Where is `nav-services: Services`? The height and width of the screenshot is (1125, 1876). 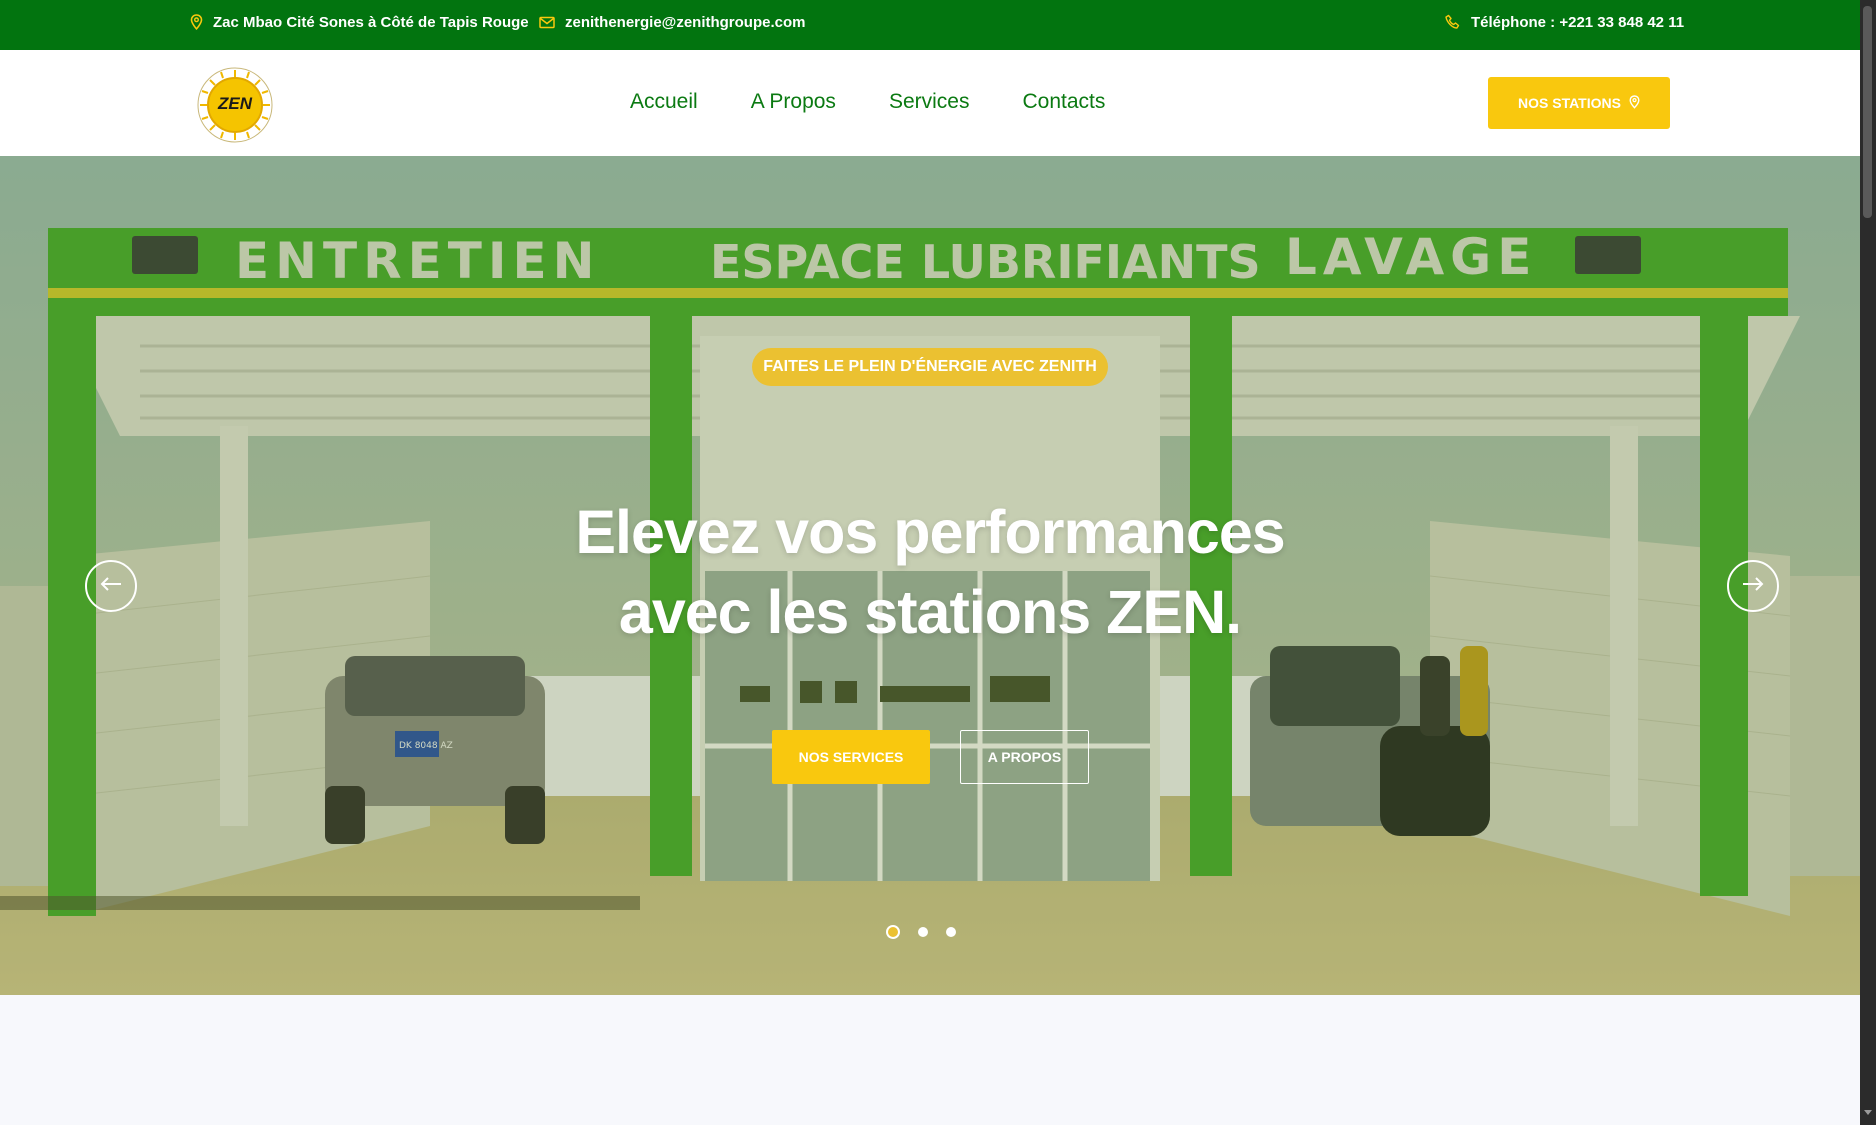 nav-services: Services is located at coordinates (929, 102).